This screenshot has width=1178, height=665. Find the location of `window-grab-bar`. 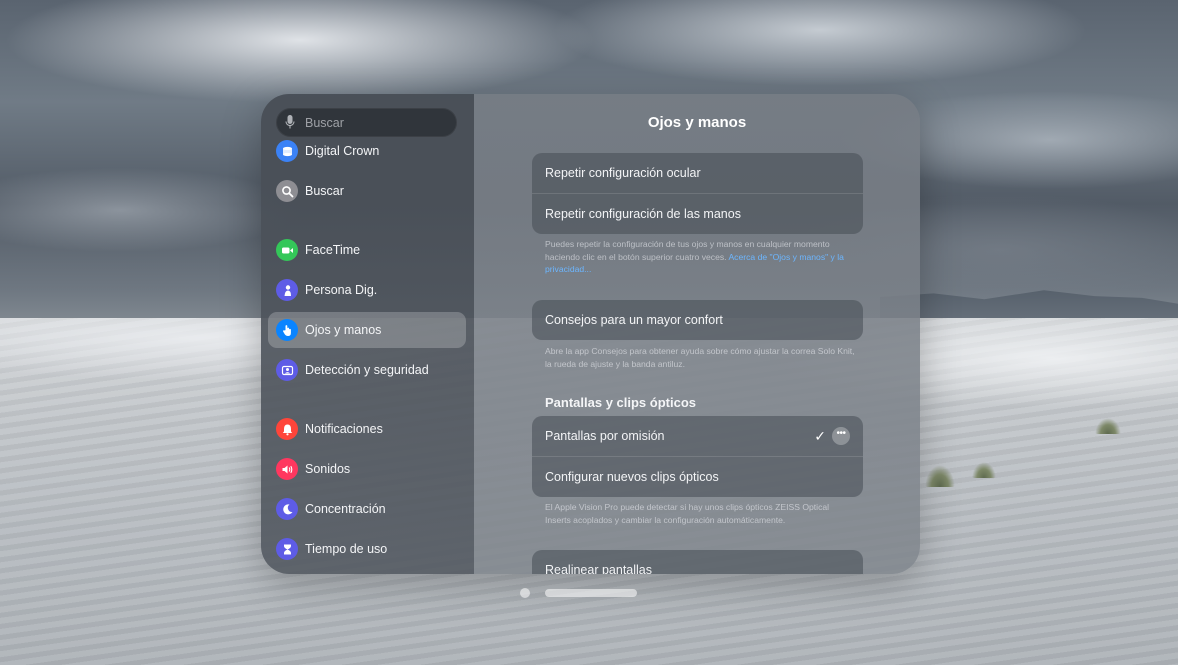

window-grab-bar is located at coordinates (591, 593).